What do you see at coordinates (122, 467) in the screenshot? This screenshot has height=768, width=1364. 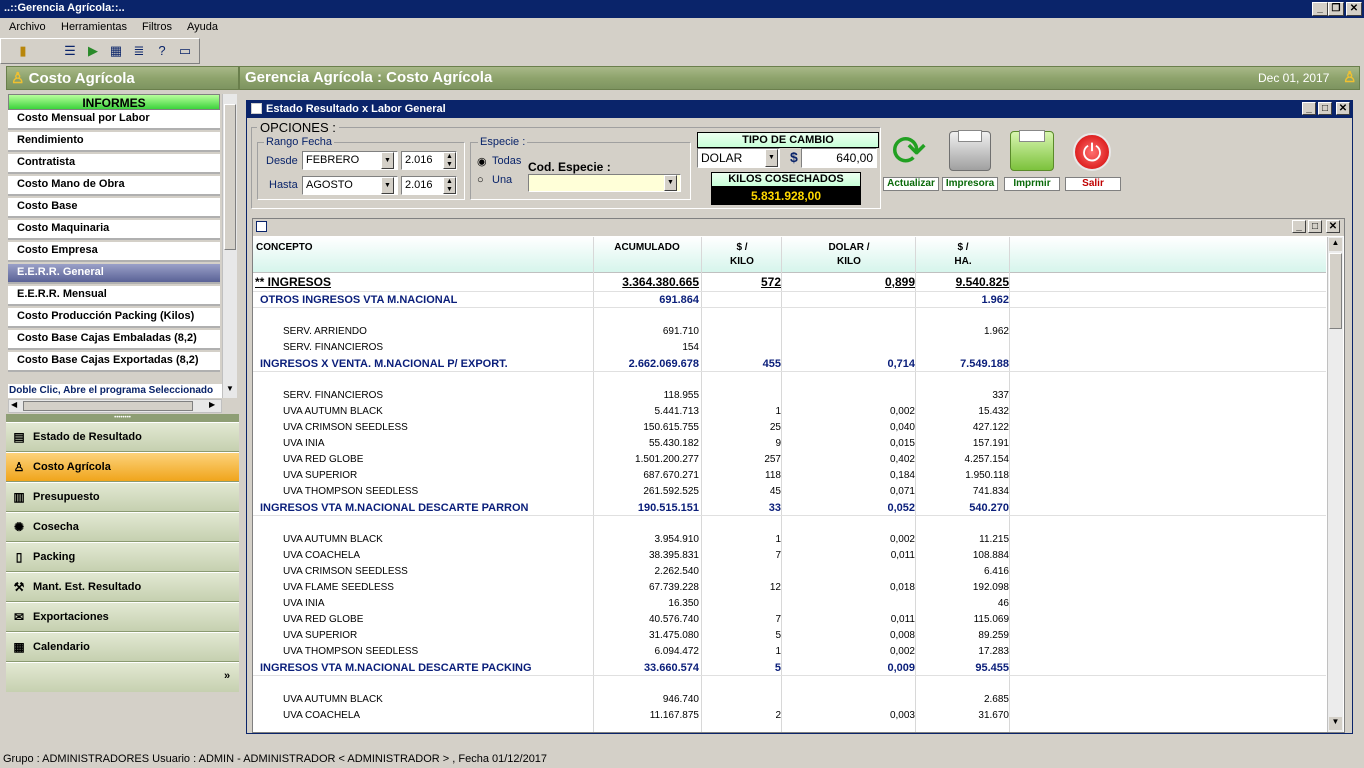 I see `nav-costo-agr-cola: ♙ Costo Agrícola` at bounding box center [122, 467].